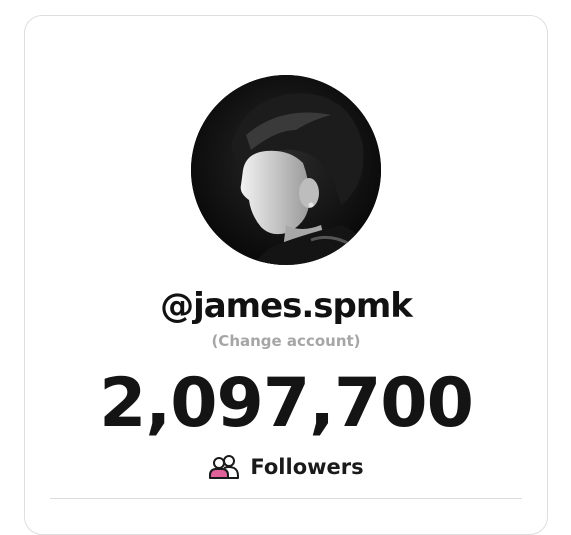 The height and width of the screenshot is (535, 571). I want to click on followers-row: Followers, so click(286, 467).